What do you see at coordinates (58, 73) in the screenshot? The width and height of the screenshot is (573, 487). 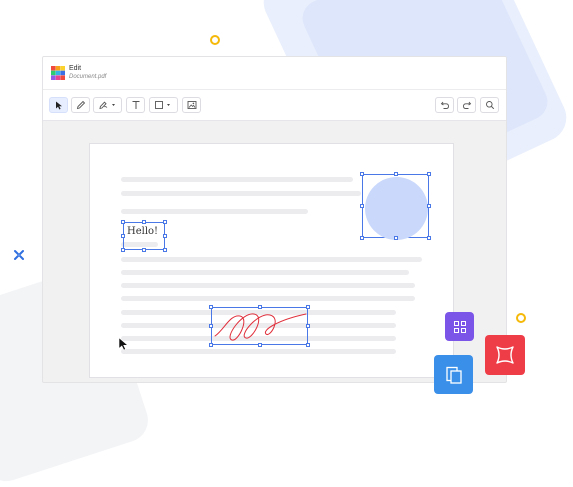 I see `app-logo-icon` at bounding box center [58, 73].